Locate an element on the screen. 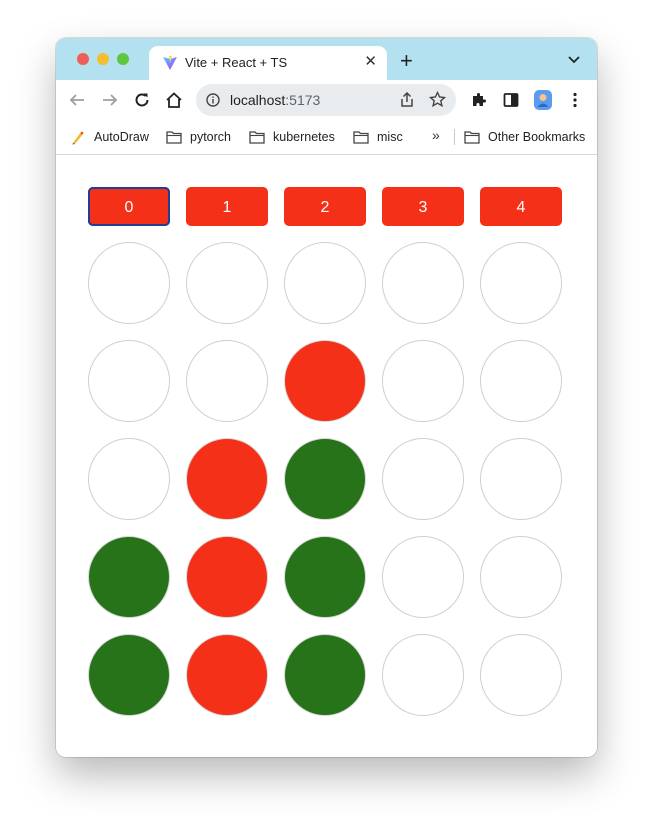  star-icon is located at coordinates (437, 99).